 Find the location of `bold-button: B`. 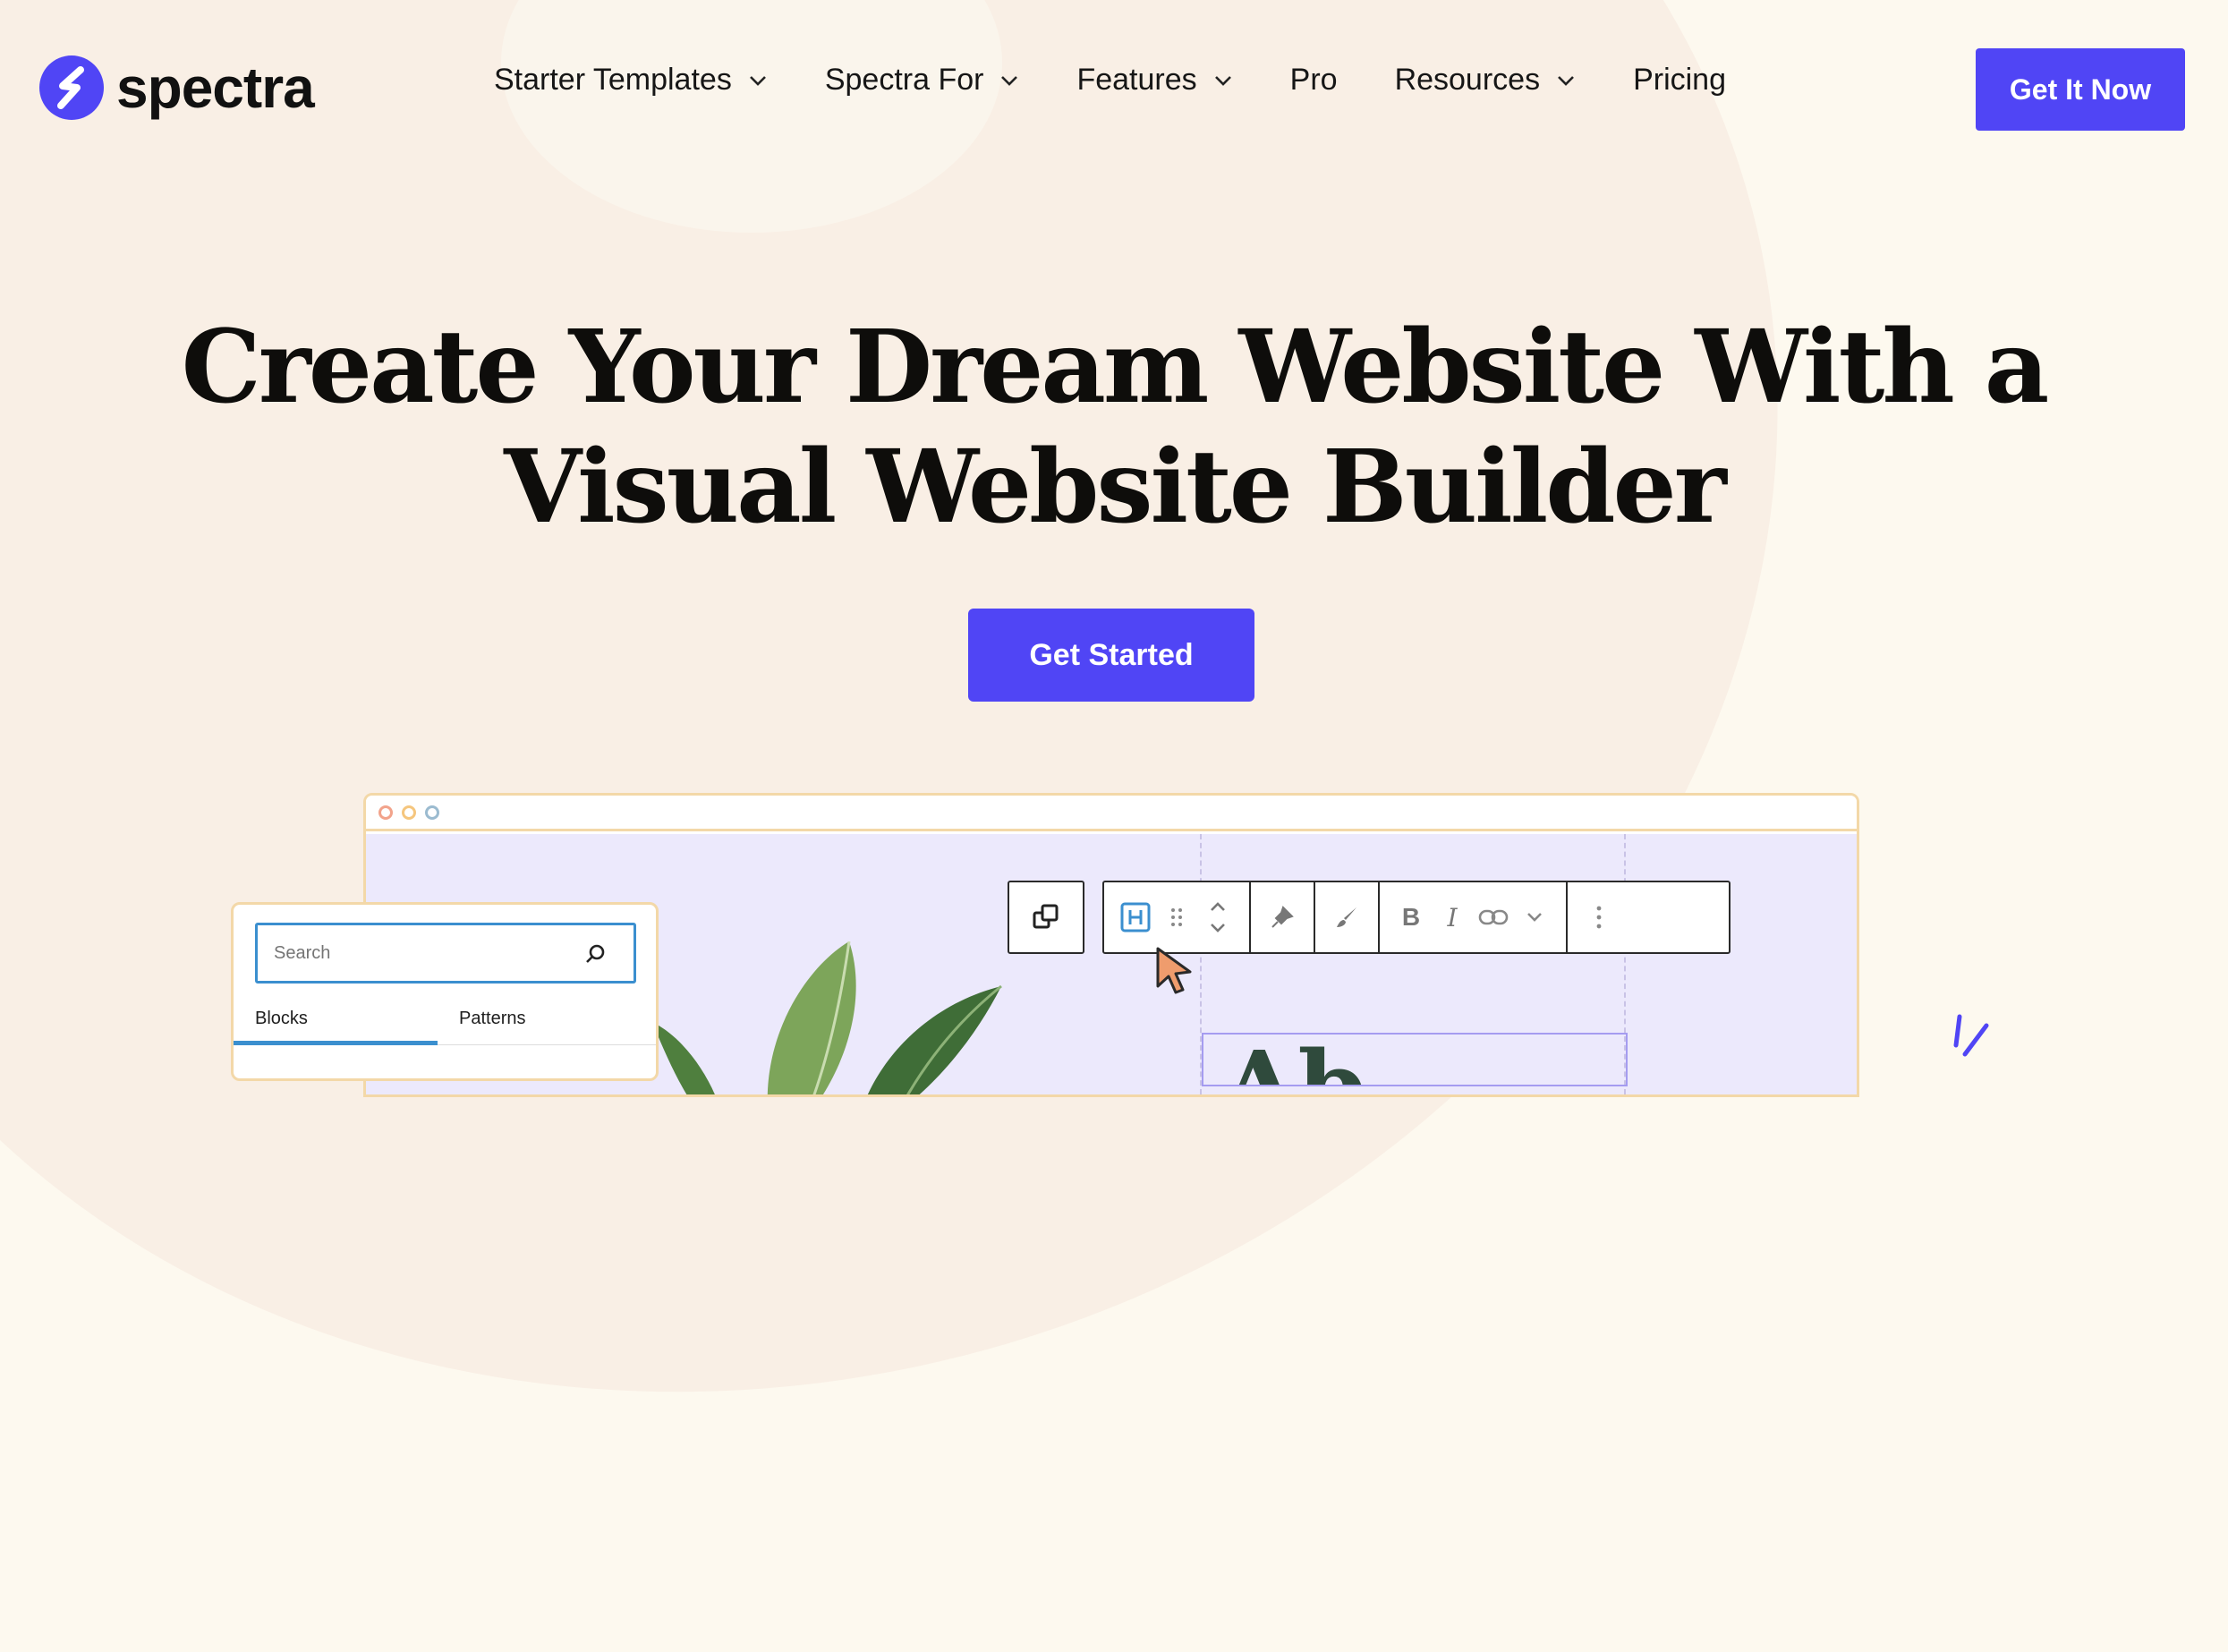

bold-button: B is located at coordinates (1411, 917).